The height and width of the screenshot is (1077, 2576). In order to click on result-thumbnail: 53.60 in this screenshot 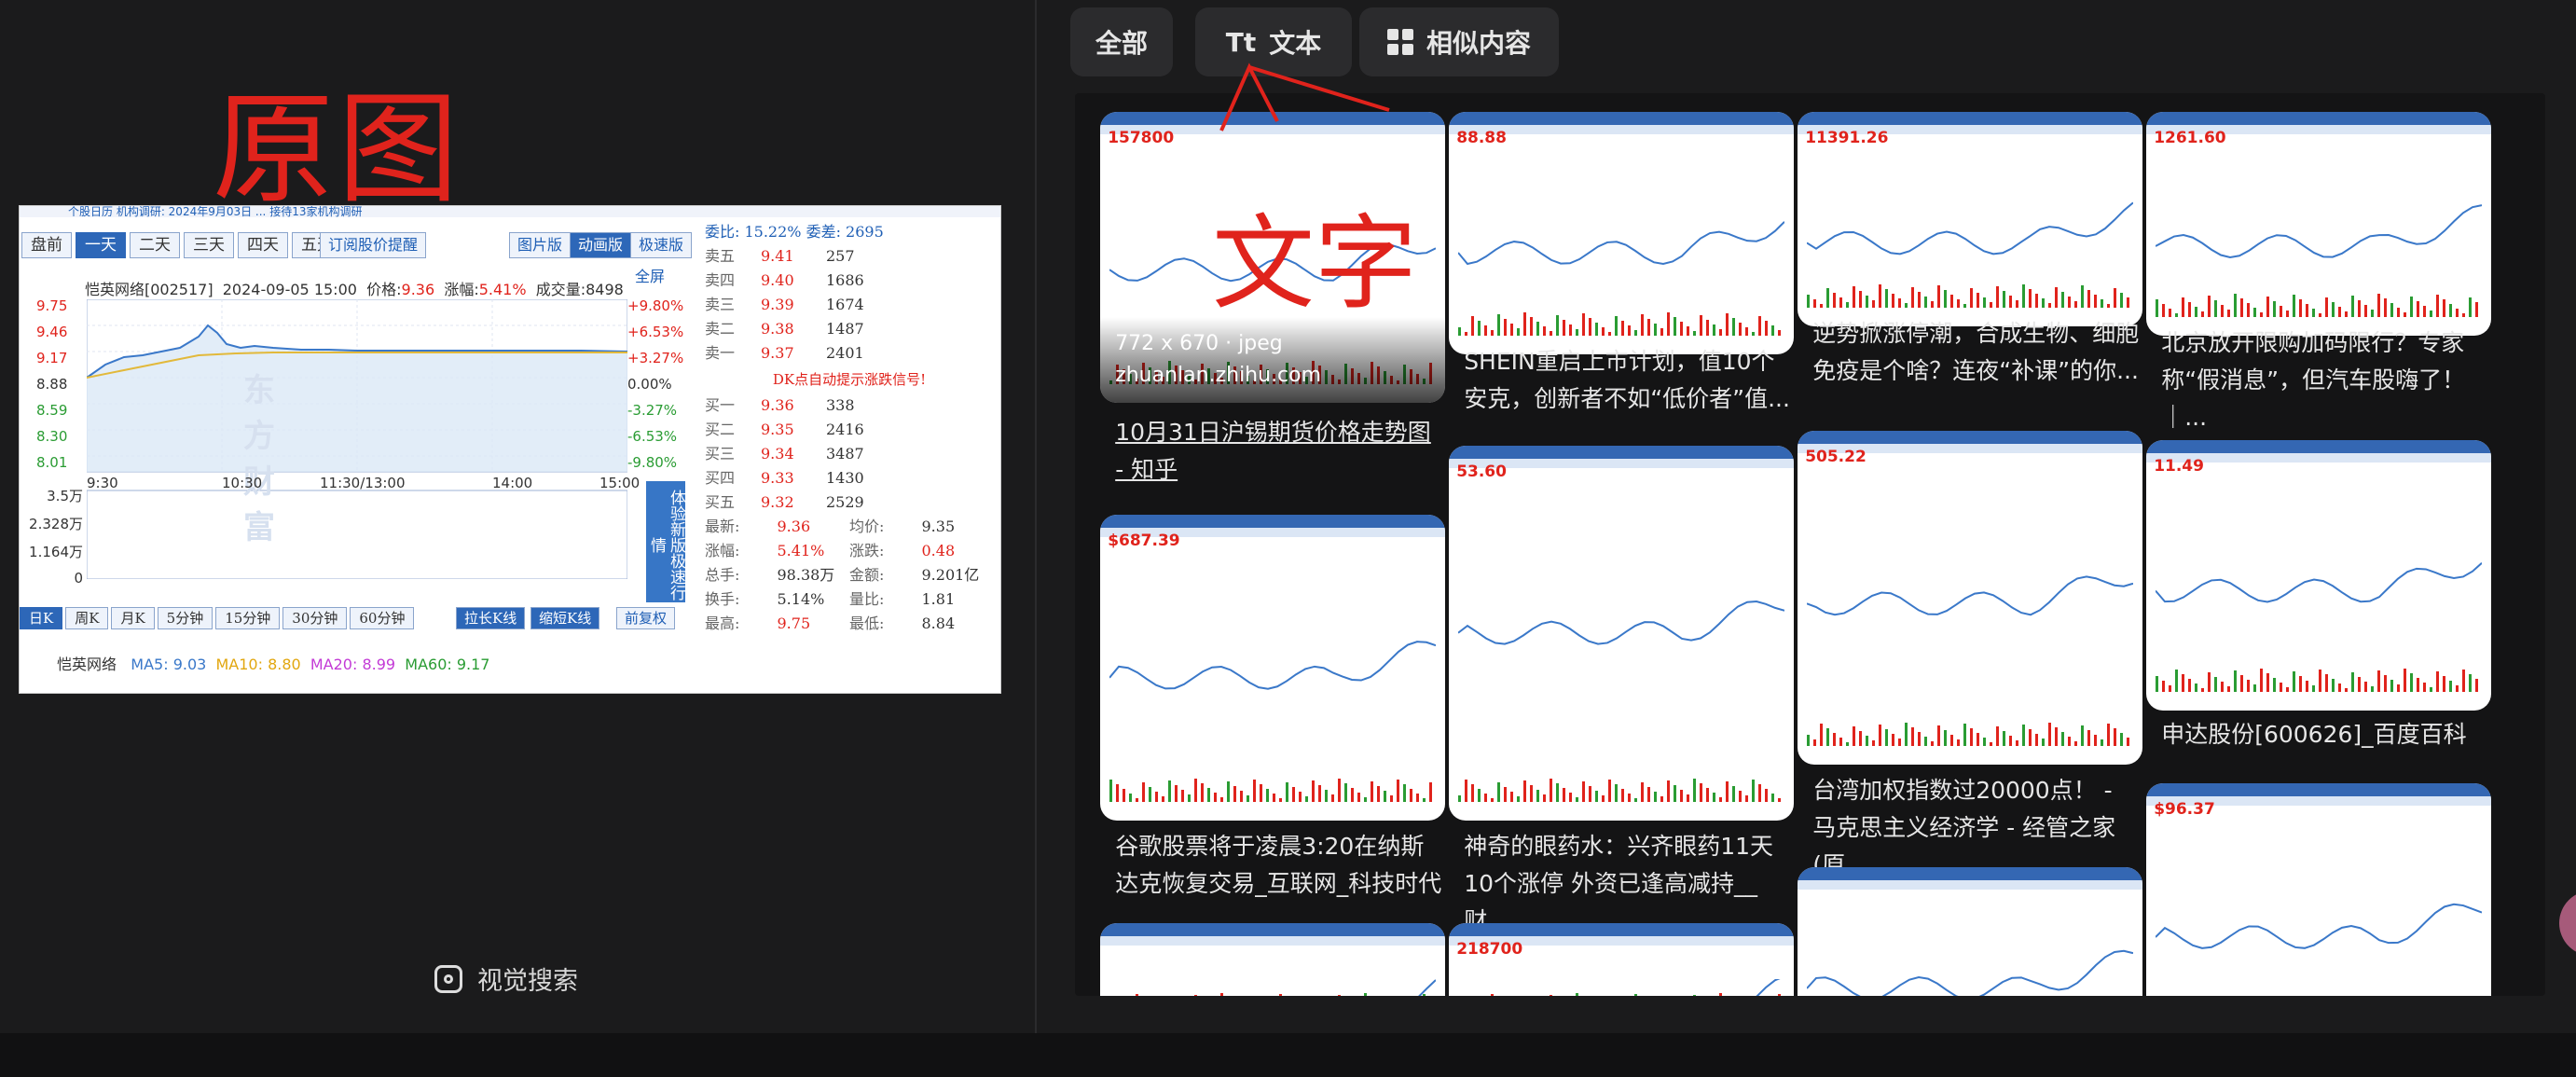, I will do `click(1622, 633)`.